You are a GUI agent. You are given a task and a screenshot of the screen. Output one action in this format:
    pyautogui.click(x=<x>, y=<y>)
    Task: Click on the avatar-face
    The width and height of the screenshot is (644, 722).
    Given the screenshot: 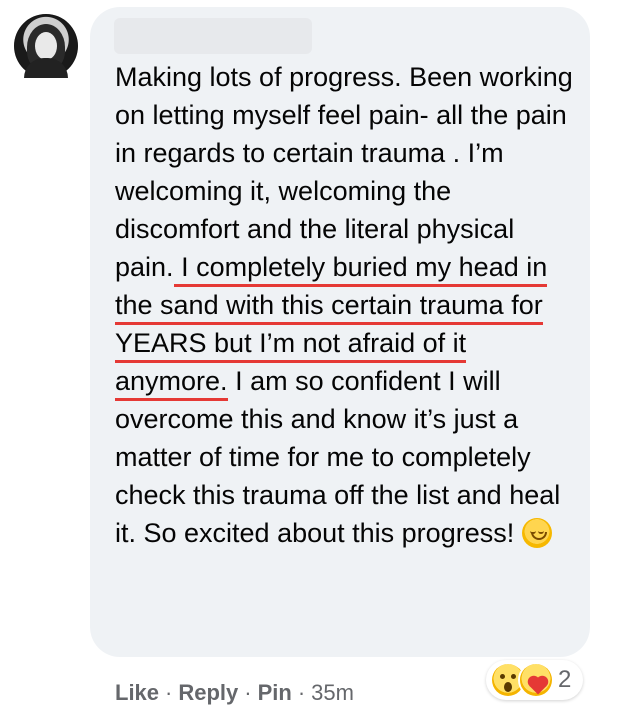 What is the action you would take?
    pyautogui.click(x=46, y=46)
    